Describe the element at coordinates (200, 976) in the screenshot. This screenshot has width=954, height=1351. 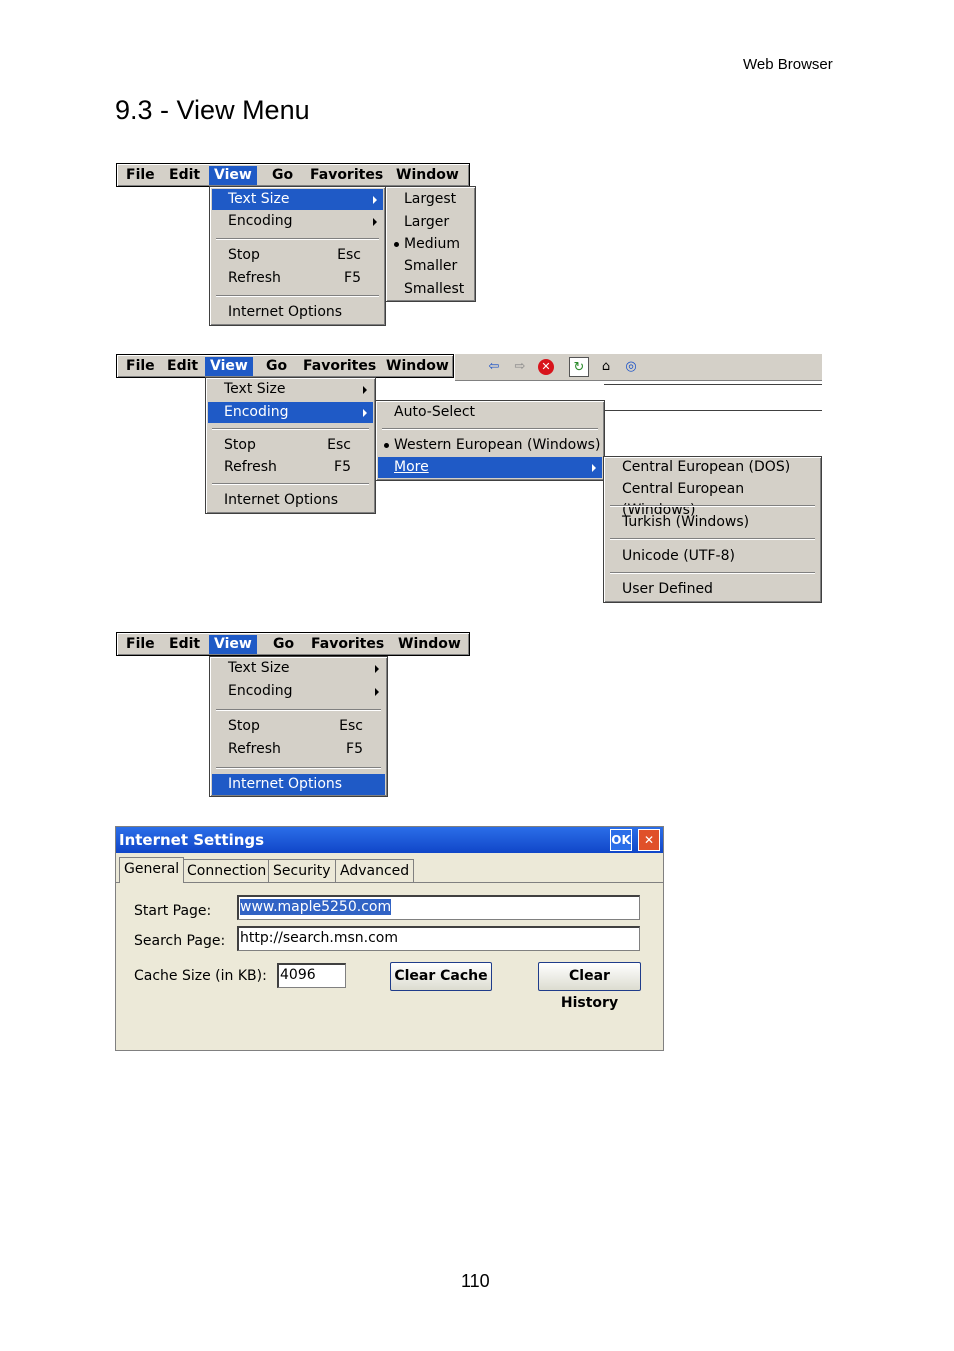
I see `cache-size-label: Cache Size (in KB):` at that location.